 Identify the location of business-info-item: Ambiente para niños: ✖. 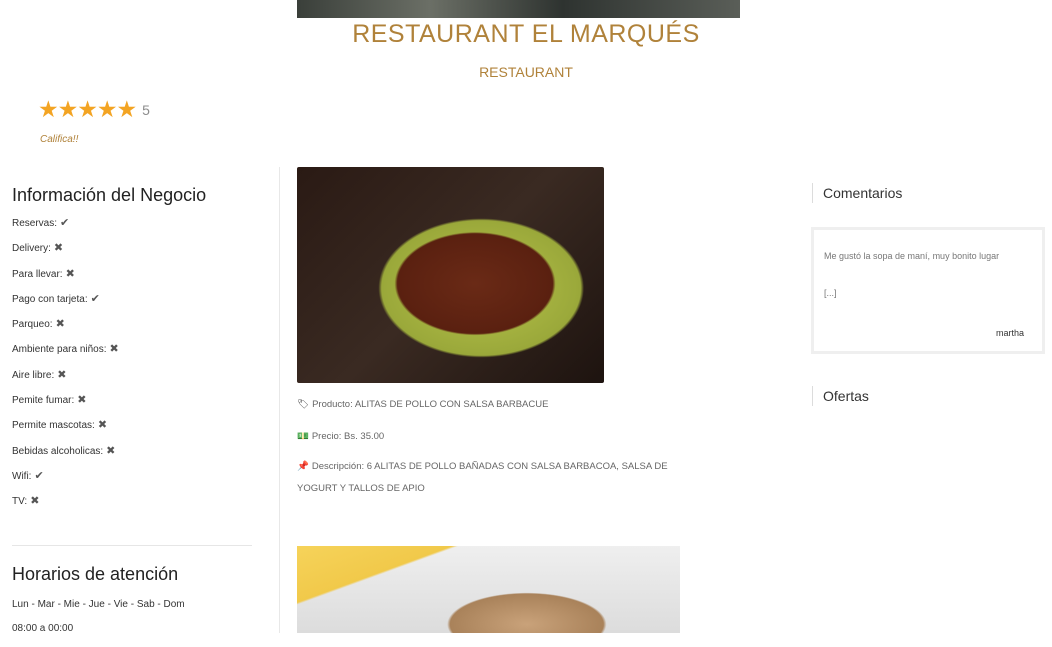
(132, 354).